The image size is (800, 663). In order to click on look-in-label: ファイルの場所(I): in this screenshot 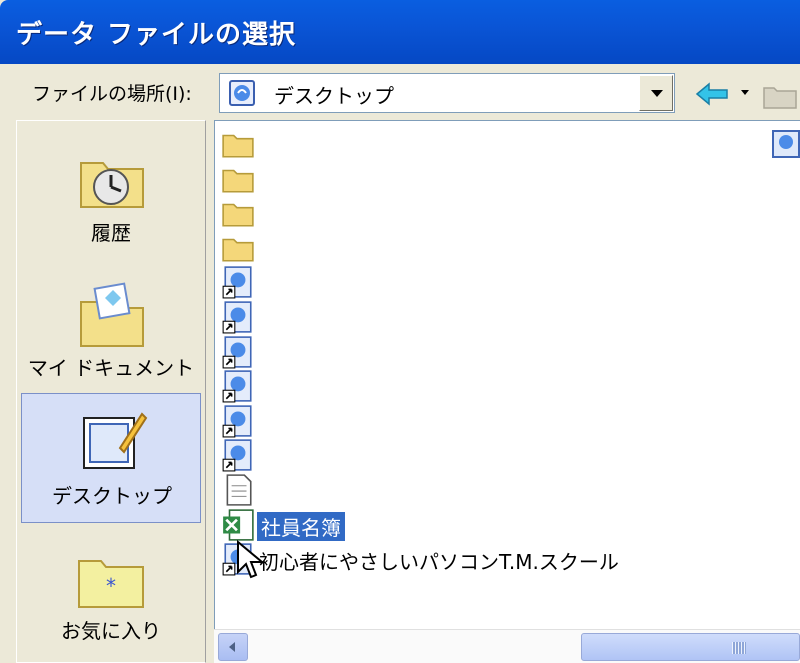, I will do `click(112, 94)`.